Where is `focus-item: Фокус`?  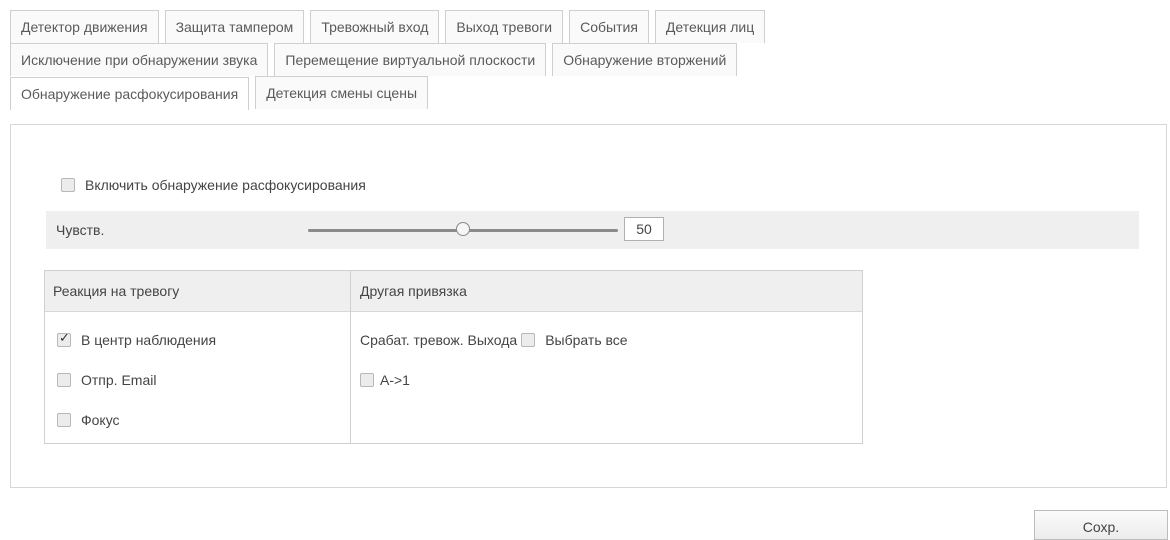 focus-item: Фокус is located at coordinates (88, 420).